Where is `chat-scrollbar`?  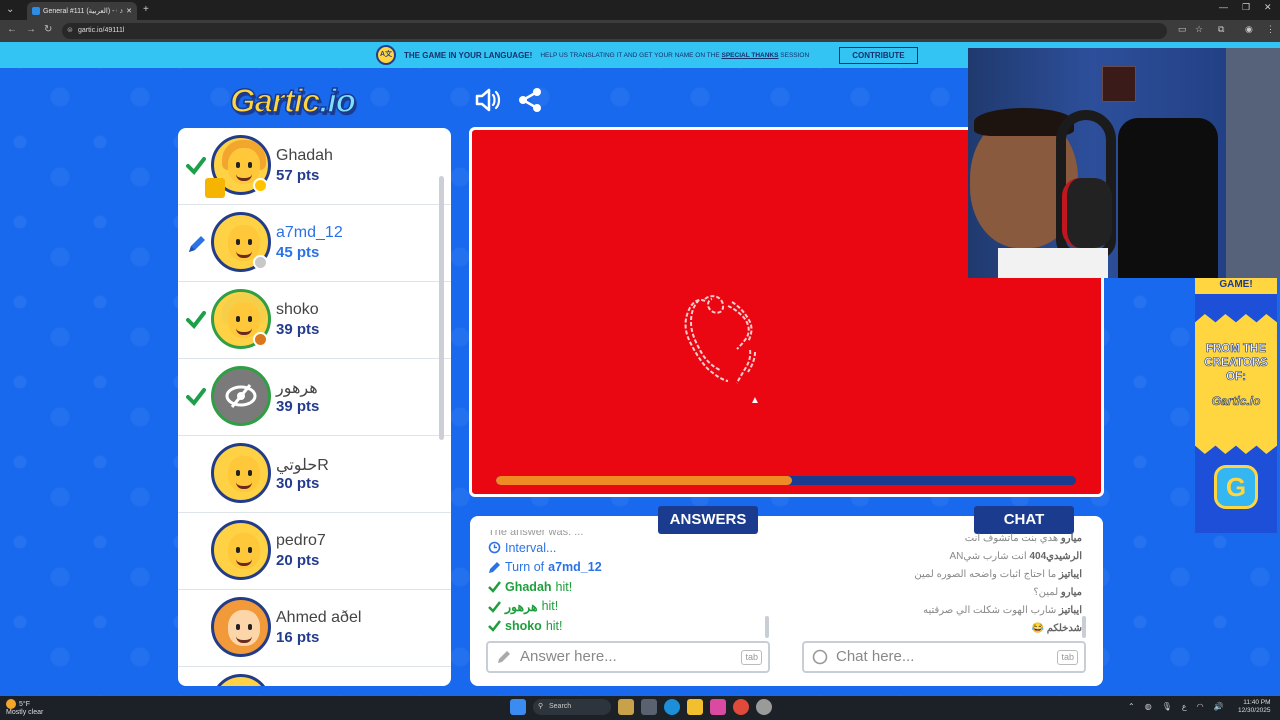
chat-scrollbar is located at coordinates (1084, 627).